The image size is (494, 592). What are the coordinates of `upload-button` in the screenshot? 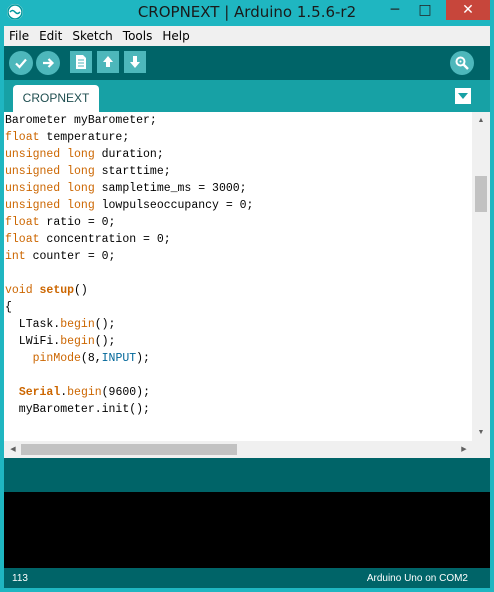 It's located at (48, 63).